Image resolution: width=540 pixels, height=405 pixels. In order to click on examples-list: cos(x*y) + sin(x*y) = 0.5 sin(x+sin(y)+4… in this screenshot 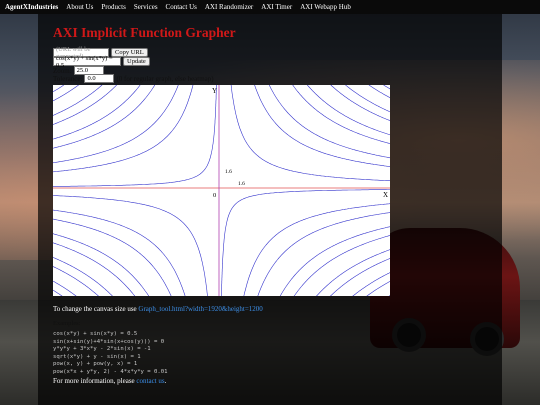, I will do `click(110, 354)`.